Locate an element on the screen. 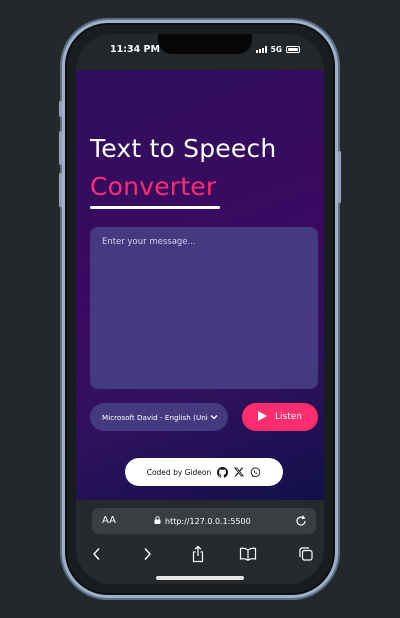 The image size is (400, 618). dynamic-island is located at coordinates (205, 44).